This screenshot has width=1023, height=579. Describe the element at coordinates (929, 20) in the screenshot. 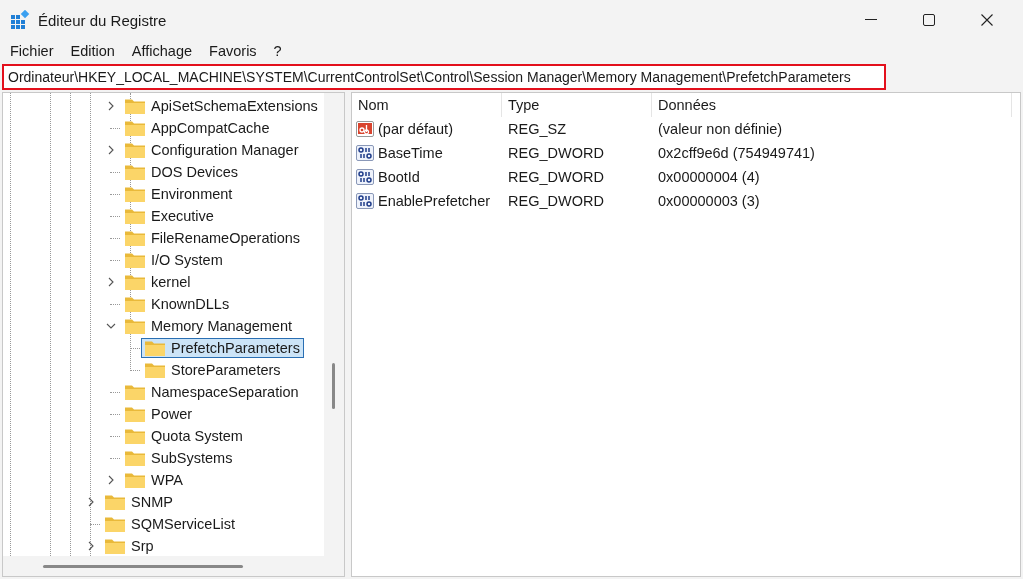

I see `maximize-icon` at that location.